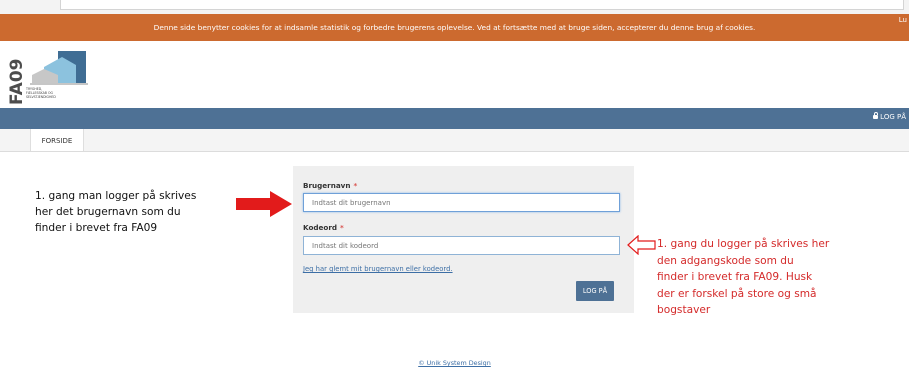  What do you see at coordinates (56, 93) in the screenshot?
I see `logo-tagline: TRYGHED, FÆLLESSKAB OG SELVSTÆNDIGHED` at bounding box center [56, 93].